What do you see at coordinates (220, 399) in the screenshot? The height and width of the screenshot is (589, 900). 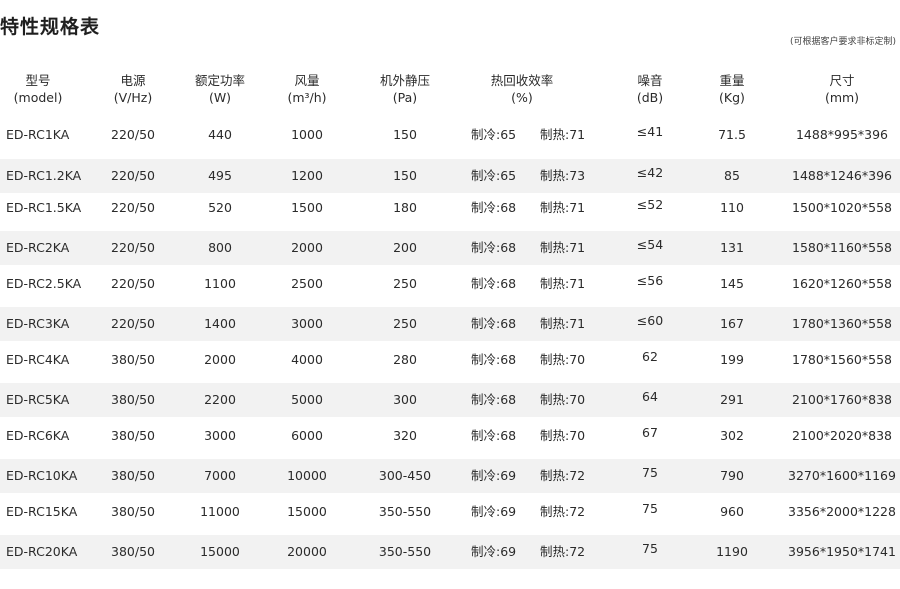 I see `cell-rated-power: 2200` at bounding box center [220, 399].